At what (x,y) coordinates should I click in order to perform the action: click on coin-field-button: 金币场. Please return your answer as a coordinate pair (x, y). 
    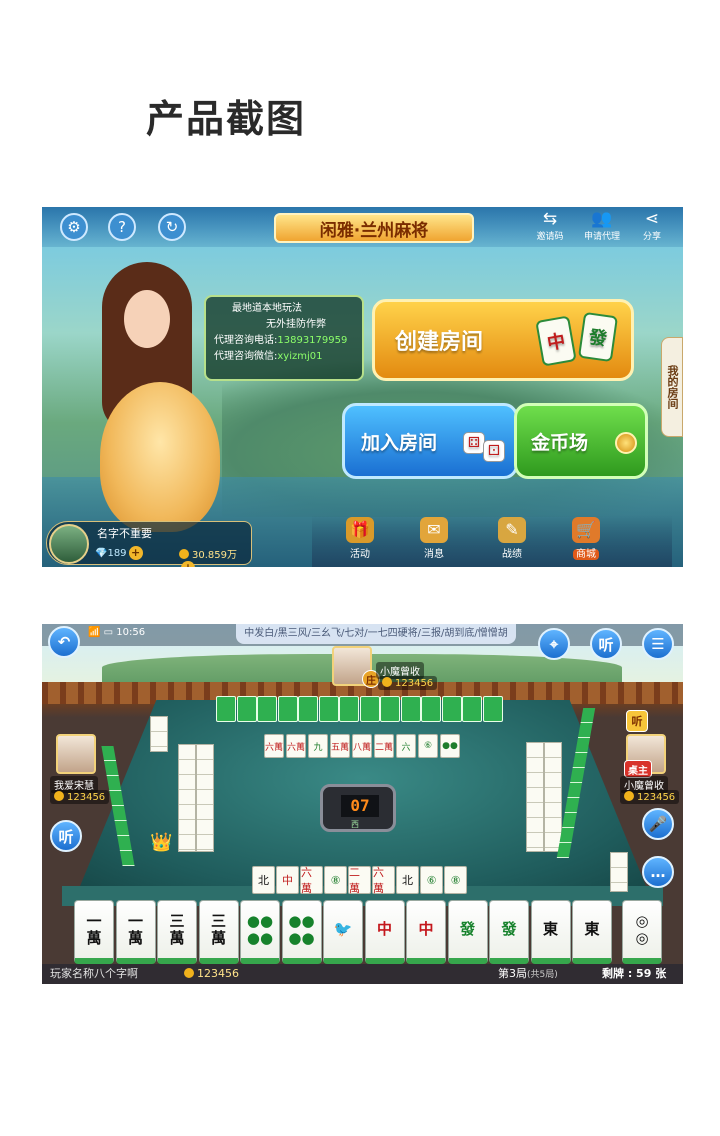
    Looking at the image, I should click on (581, 441).